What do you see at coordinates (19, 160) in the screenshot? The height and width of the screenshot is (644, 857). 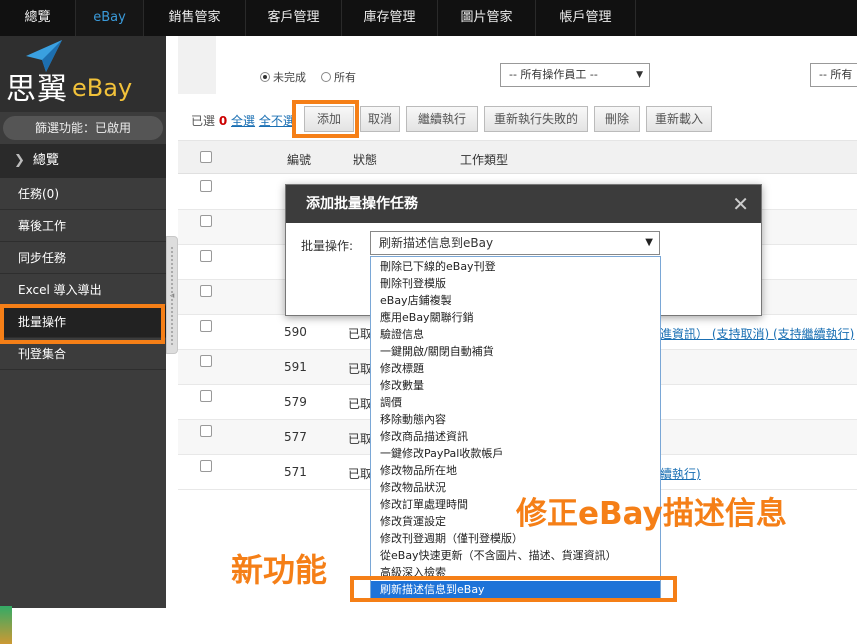 I see `chevron-right-icon: ❯` at bounding box center [19, 160].